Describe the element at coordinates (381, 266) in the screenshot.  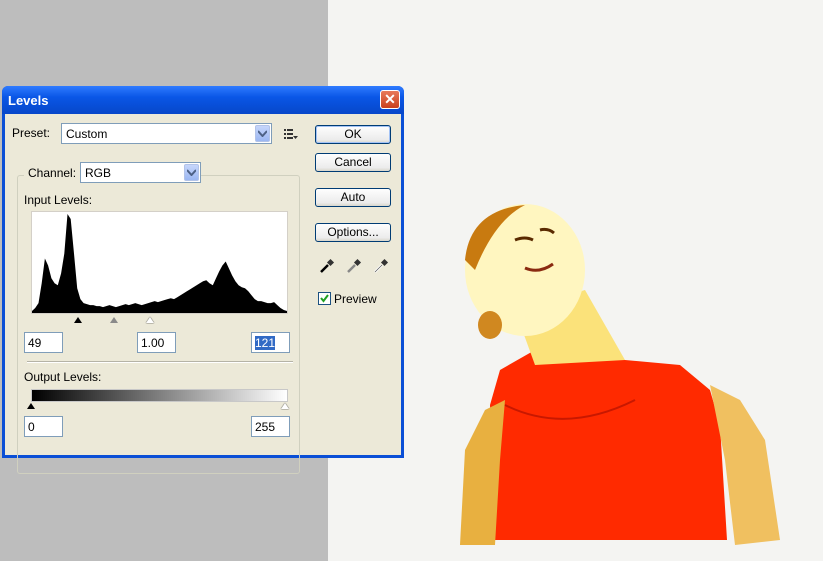
I see `white-eyedropper-icon` at that location.